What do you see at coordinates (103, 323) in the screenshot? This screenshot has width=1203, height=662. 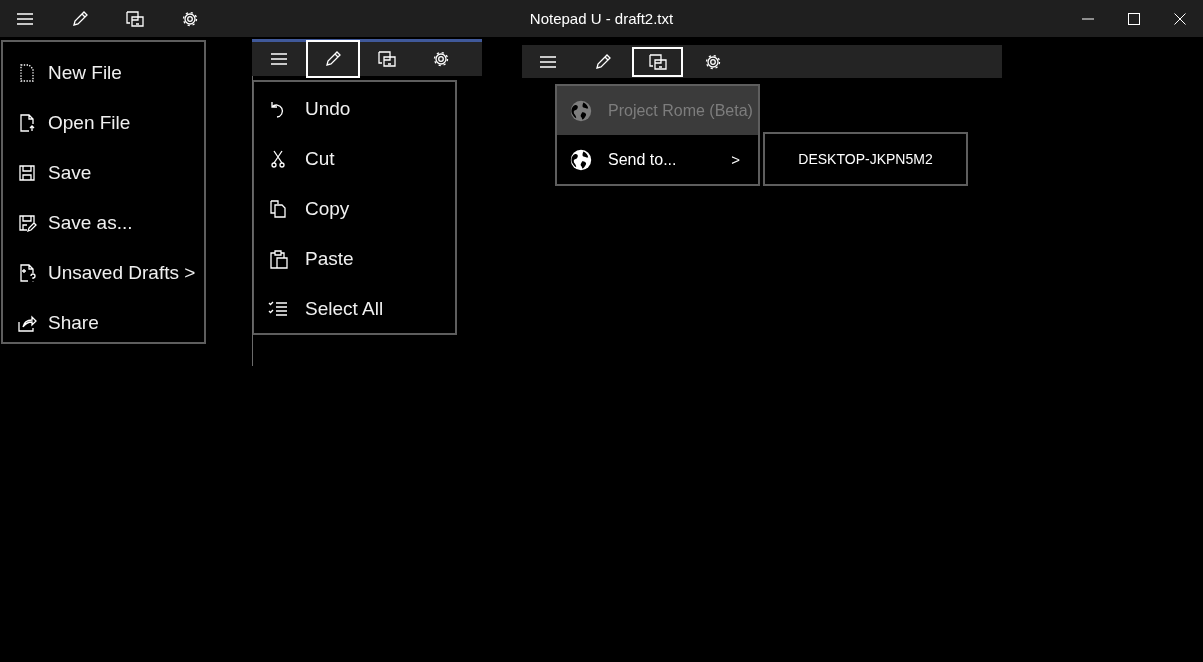 I see `menu-item: Share` at bounding box center [103, 323].